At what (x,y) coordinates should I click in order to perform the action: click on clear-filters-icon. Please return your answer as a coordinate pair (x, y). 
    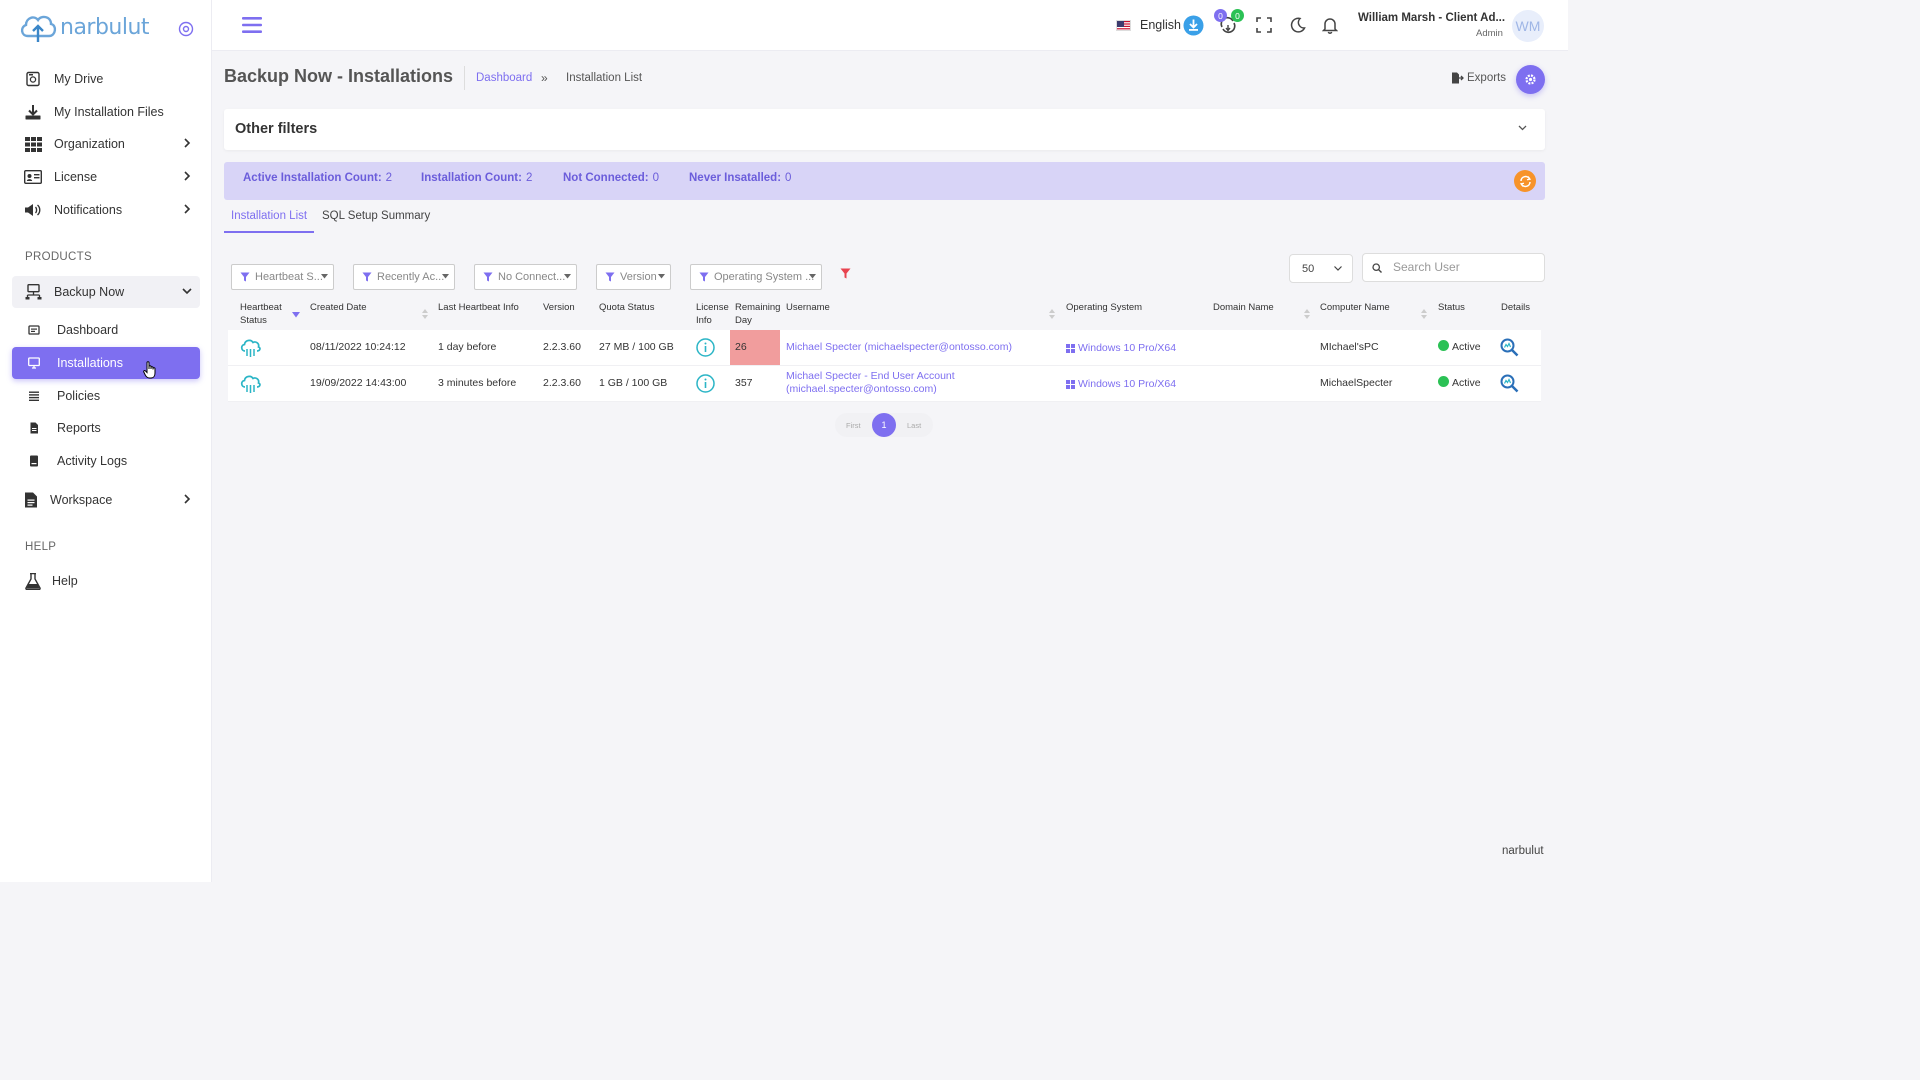
    Looking at the image, I should click on (845, 273).